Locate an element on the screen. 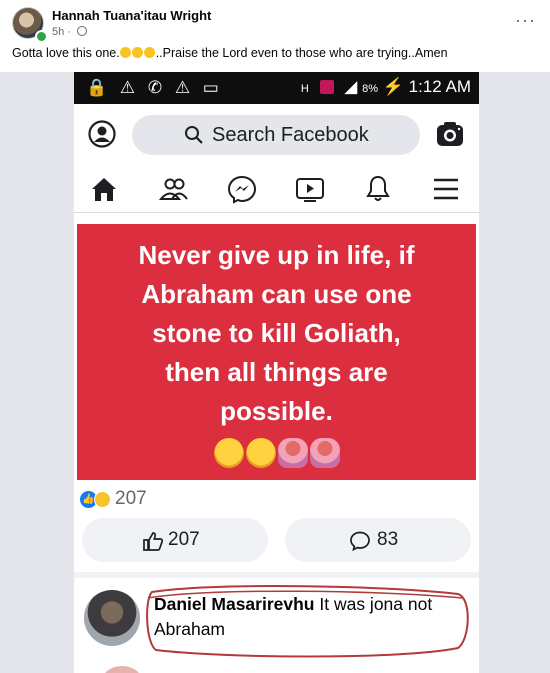  messenger-icon is located at coordinates (242, 189).